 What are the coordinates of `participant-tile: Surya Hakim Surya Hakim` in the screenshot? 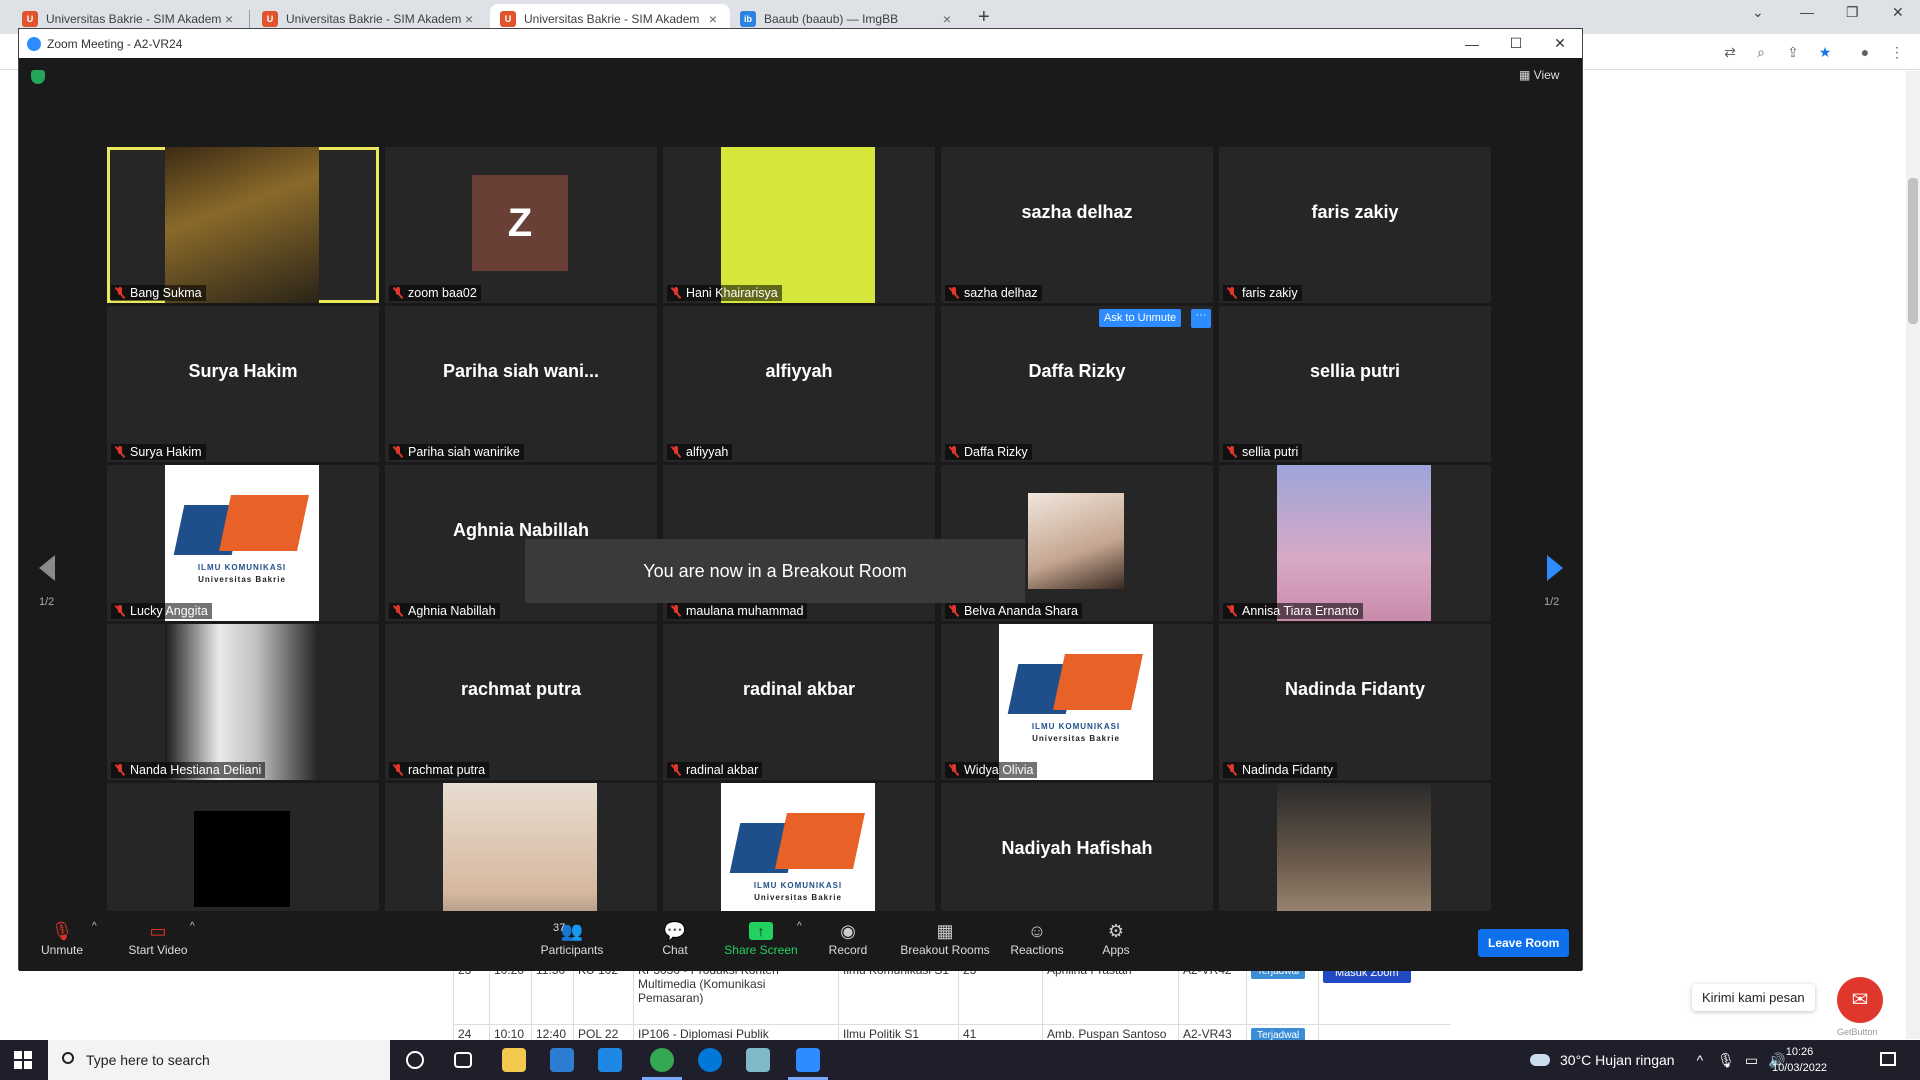 It's located at (243, 384).